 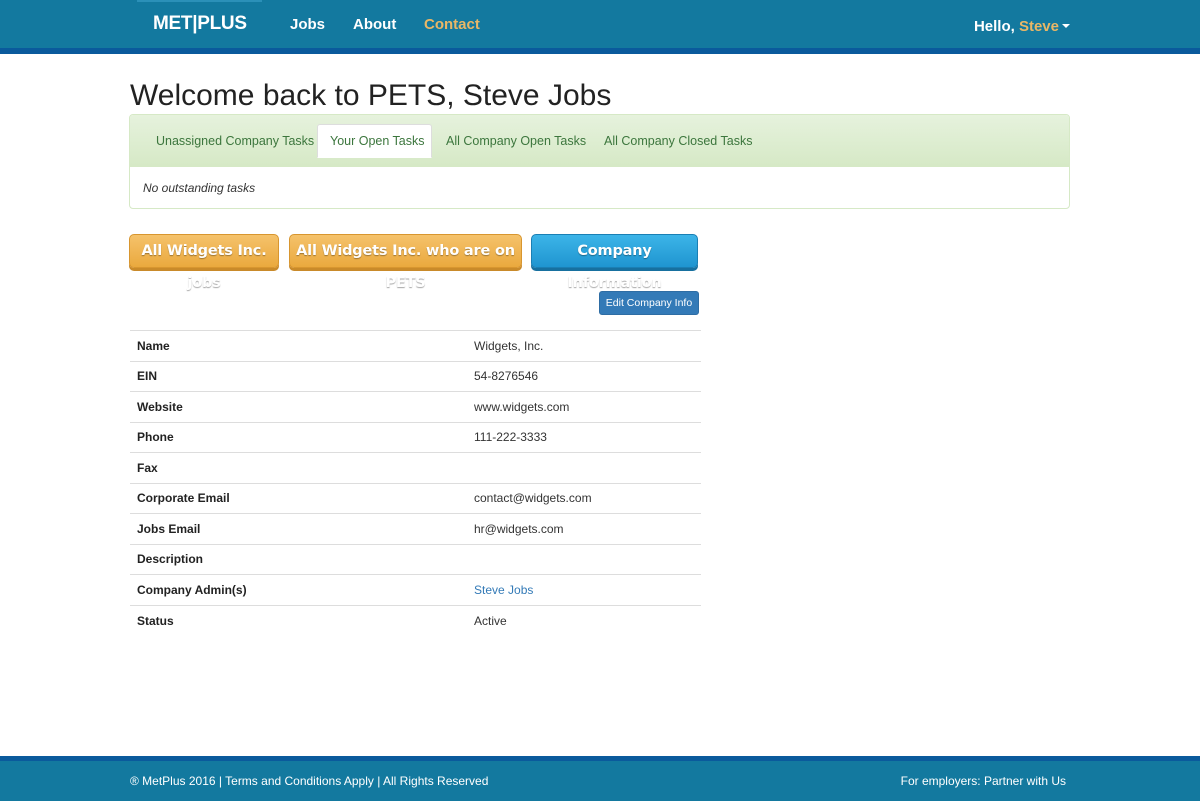 What do you see at coordinates (169, 528) in the screenshot?
I see `row-label: Jobs Email` at bounding box center [169, 528].